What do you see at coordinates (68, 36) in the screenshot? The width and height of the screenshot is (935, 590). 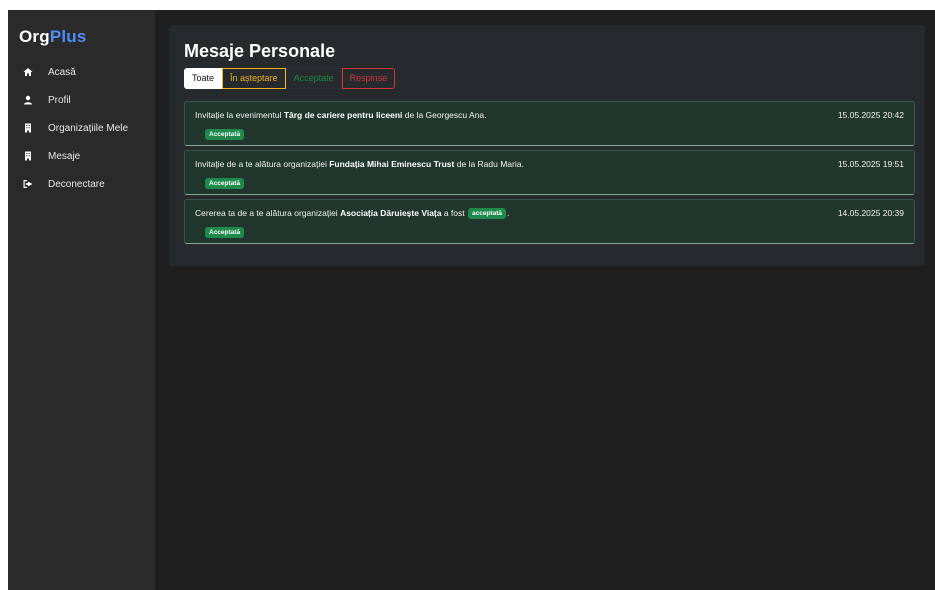 I see `brand-part-plus: Plus` at bounding box center [68, 36].